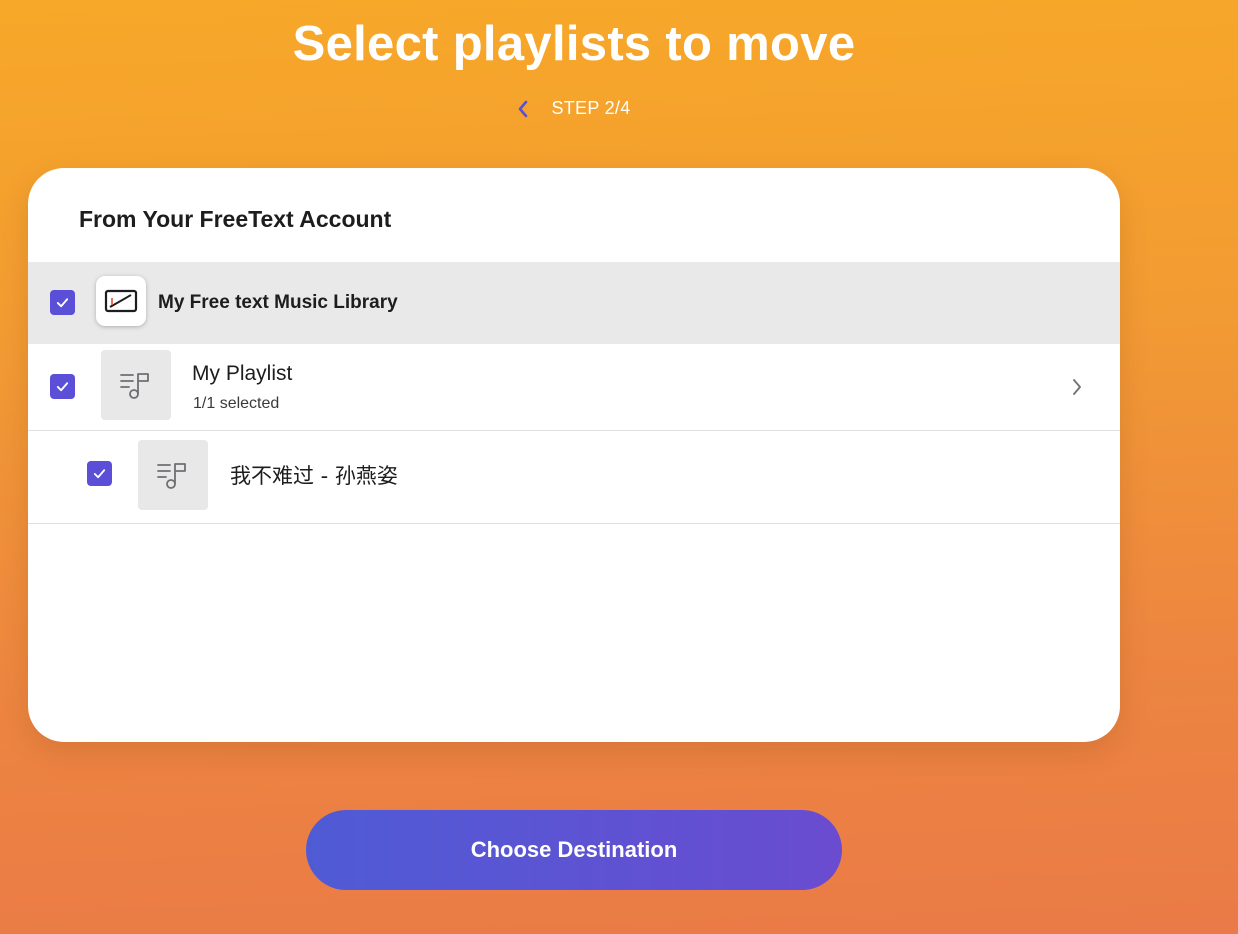 Image resolution: width=1238 pixels, height=934 pixels. Describe the element at coordinates (242, 373) in the screenshot. I see `playlist-name: My Playlist` at that location.